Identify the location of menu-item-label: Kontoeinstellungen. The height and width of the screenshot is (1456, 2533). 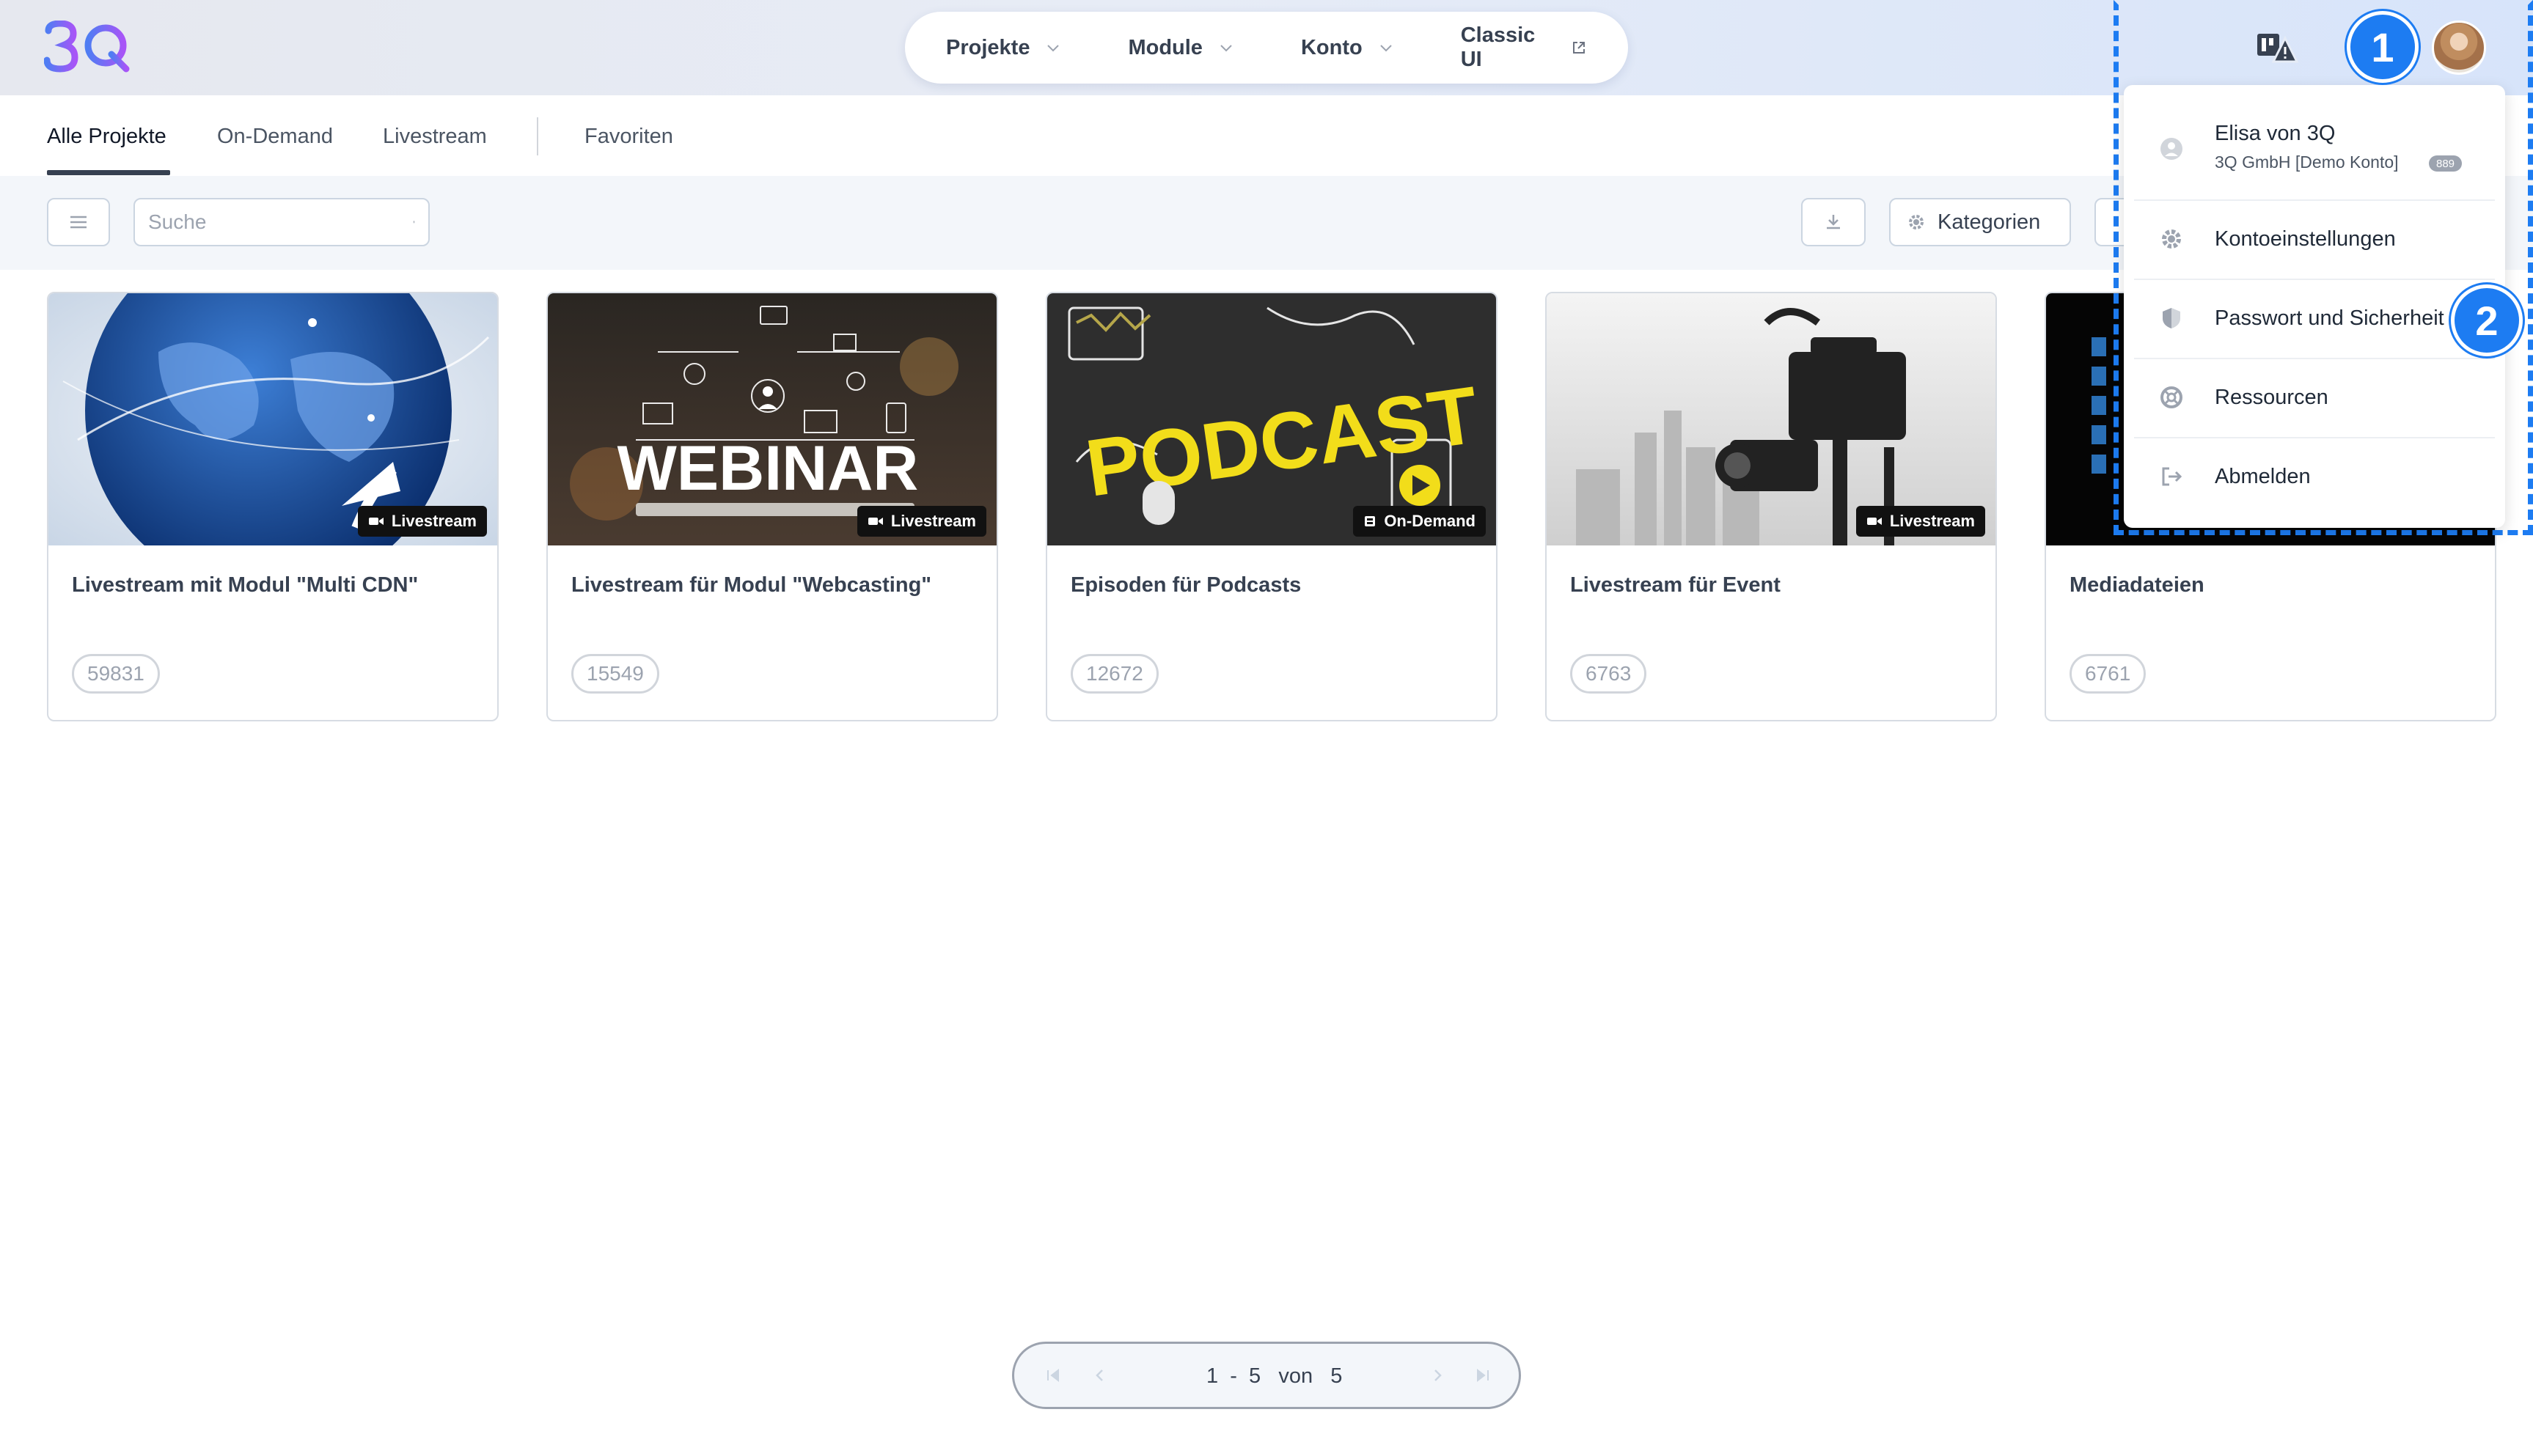
(2305, 239).